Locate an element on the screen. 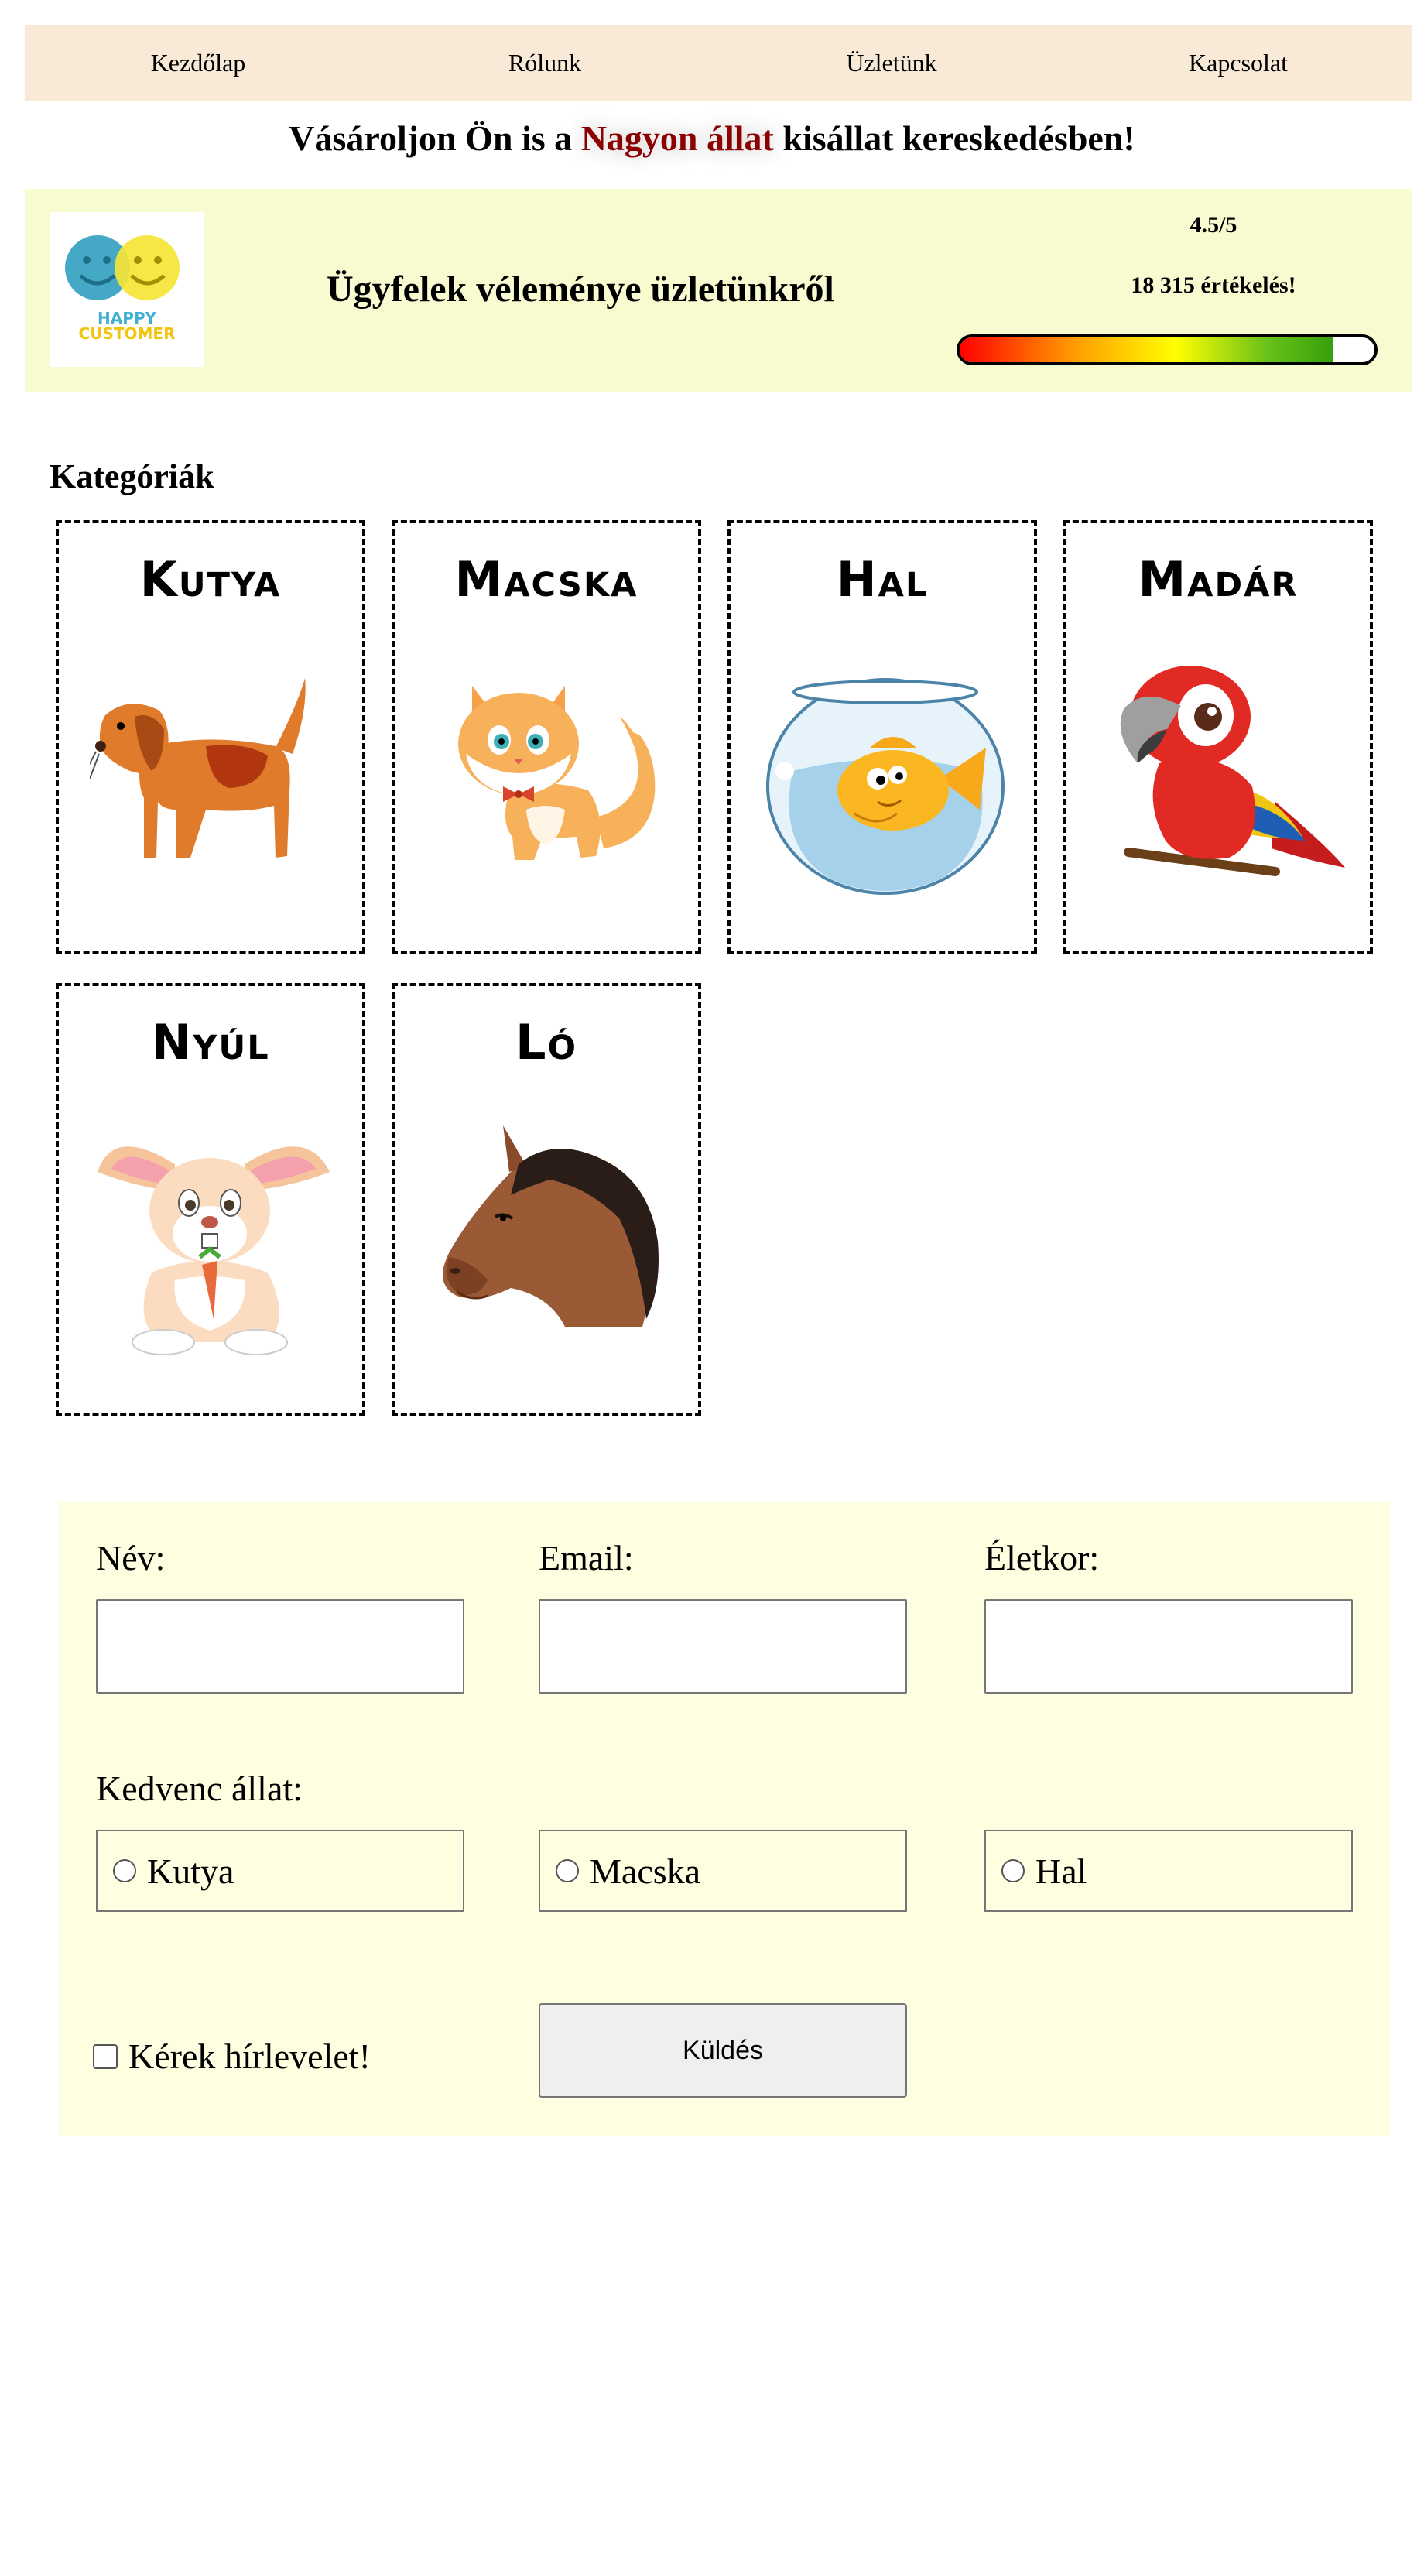  category-card-dog: Kutya is located at coordinates (211, 737).